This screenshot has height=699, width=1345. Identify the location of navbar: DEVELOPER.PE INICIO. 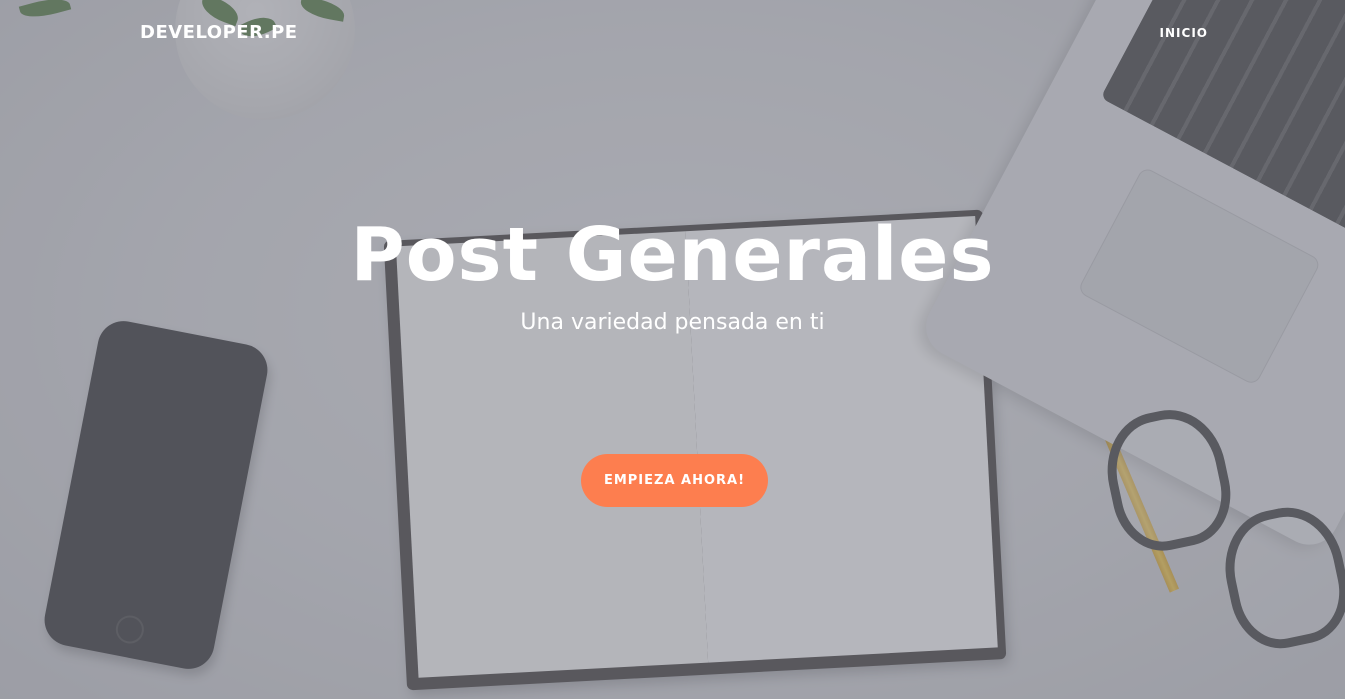
(672, 35).